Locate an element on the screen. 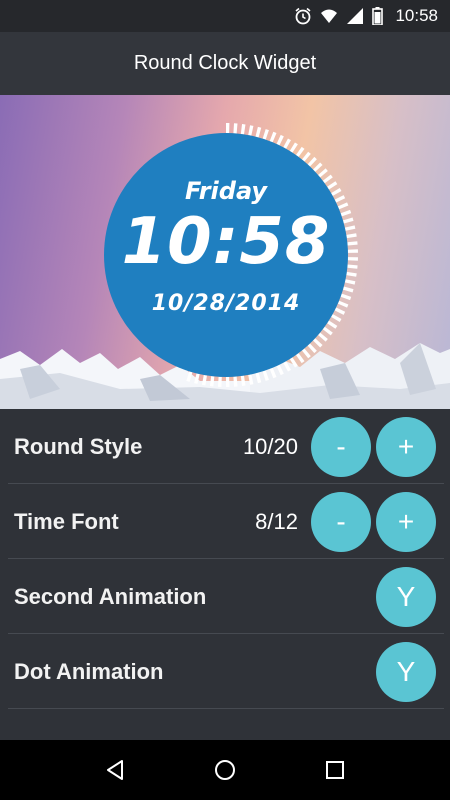 This screenshot has height=800, width=450. setting-label: Second Animation is located at coordinates (110, 596).